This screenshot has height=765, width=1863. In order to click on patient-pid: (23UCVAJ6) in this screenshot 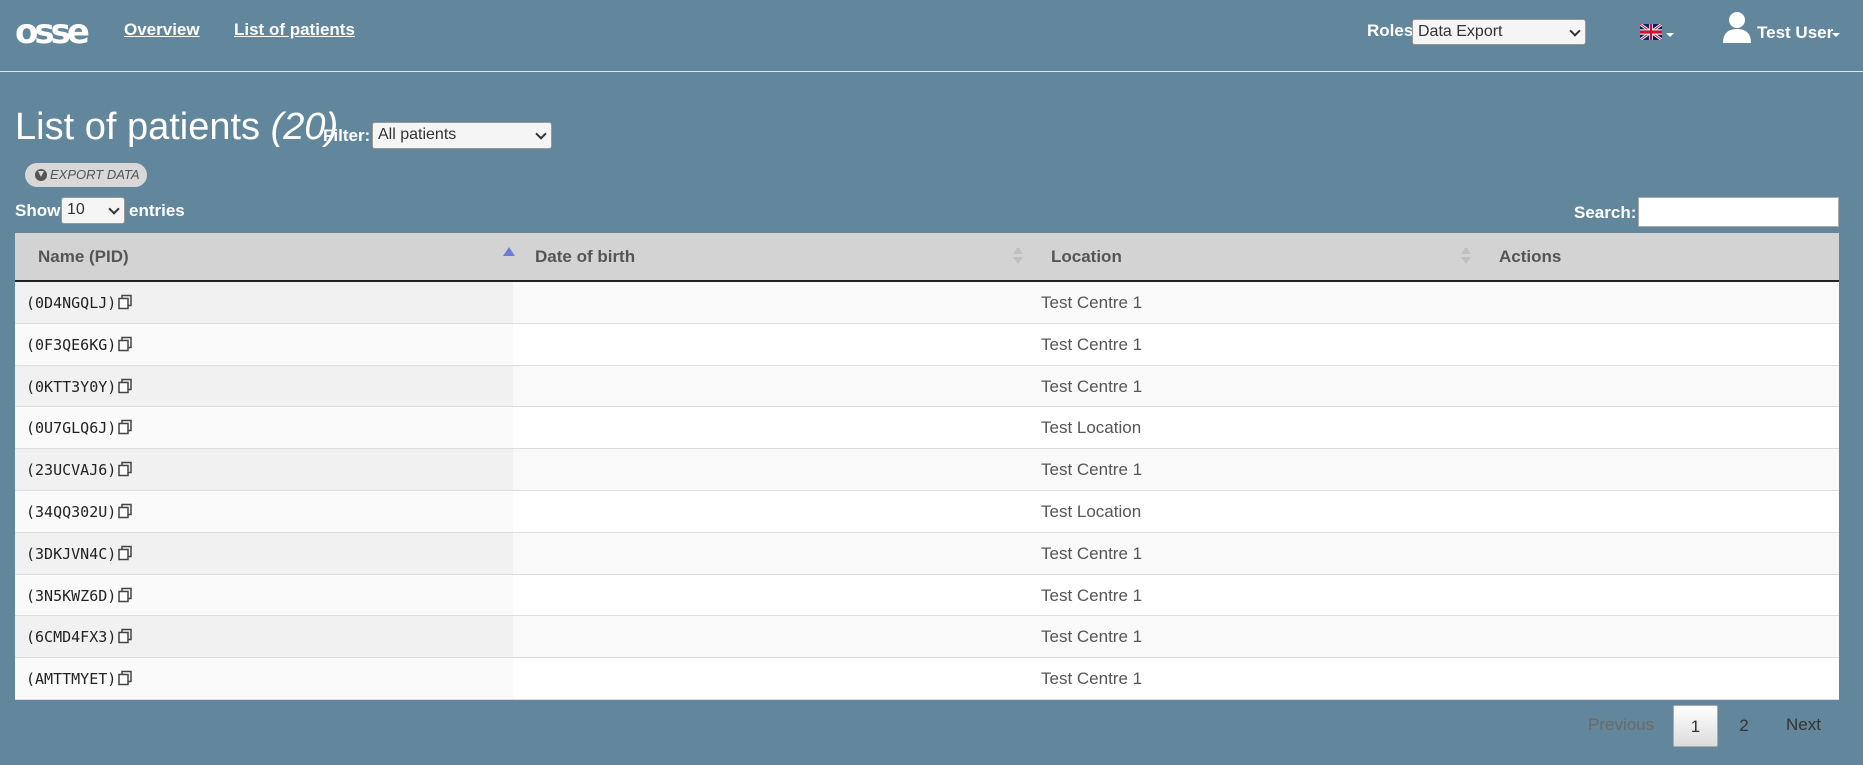, I will do `click(79, 470)`.